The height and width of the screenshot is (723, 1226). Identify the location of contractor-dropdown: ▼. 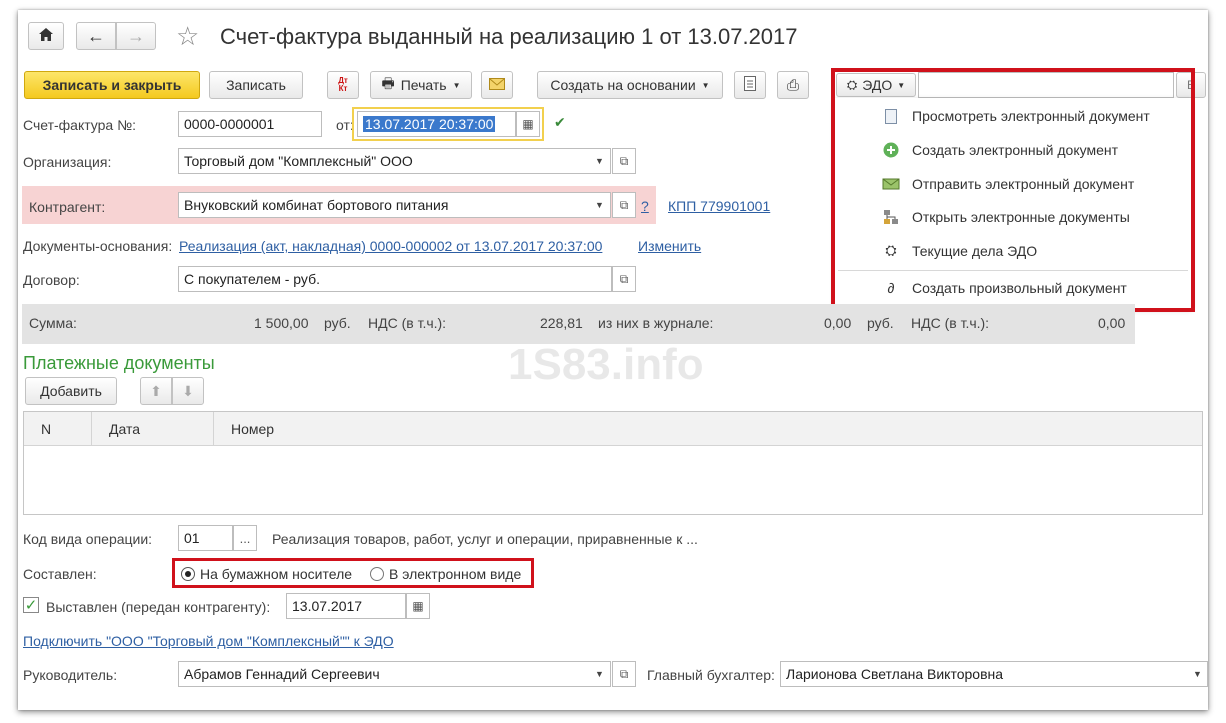
(600, 205).